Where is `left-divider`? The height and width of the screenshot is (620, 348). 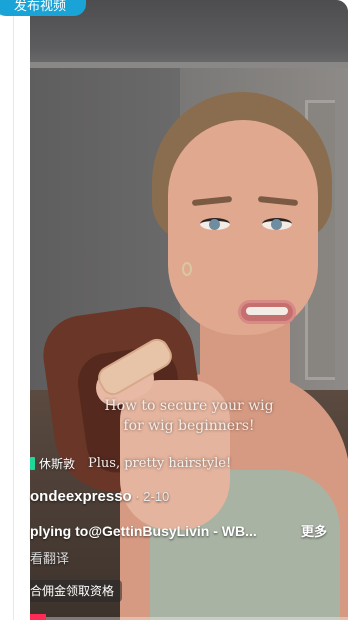 left-divider is located at coordinates (13, 310).